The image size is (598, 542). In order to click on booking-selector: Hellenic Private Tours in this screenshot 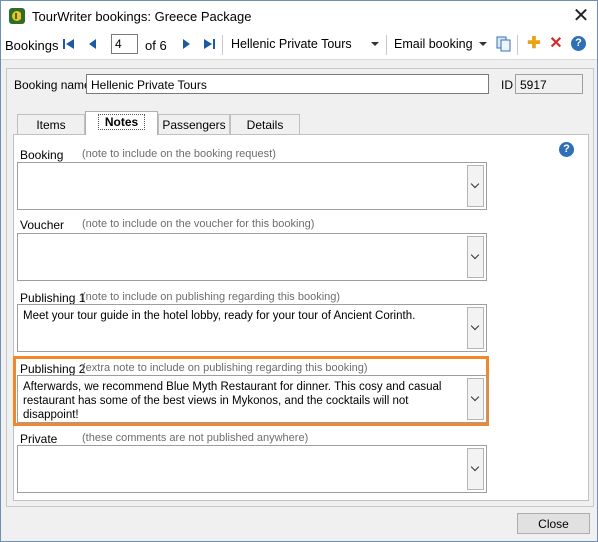, I will do `click(304, 44)`.